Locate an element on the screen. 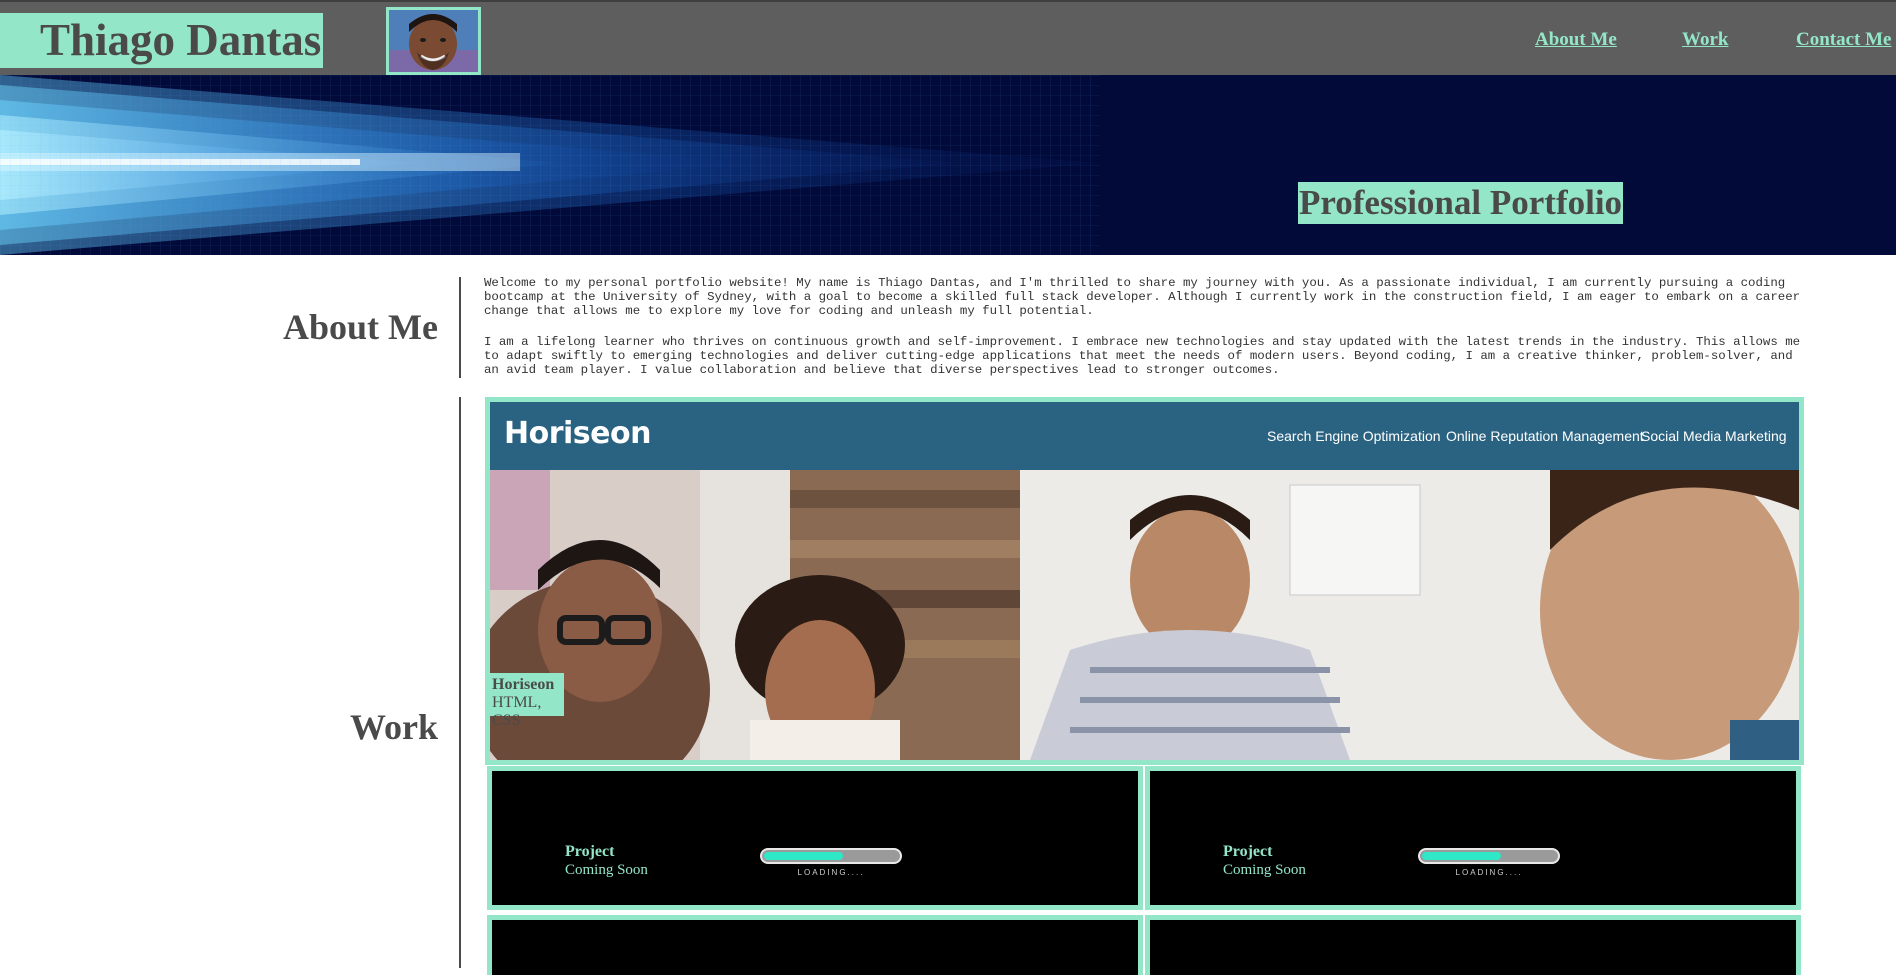 The width and height of the screenshot is (1896, 975). featured-project-title: Horiseon is located at coordinates (523, 684).